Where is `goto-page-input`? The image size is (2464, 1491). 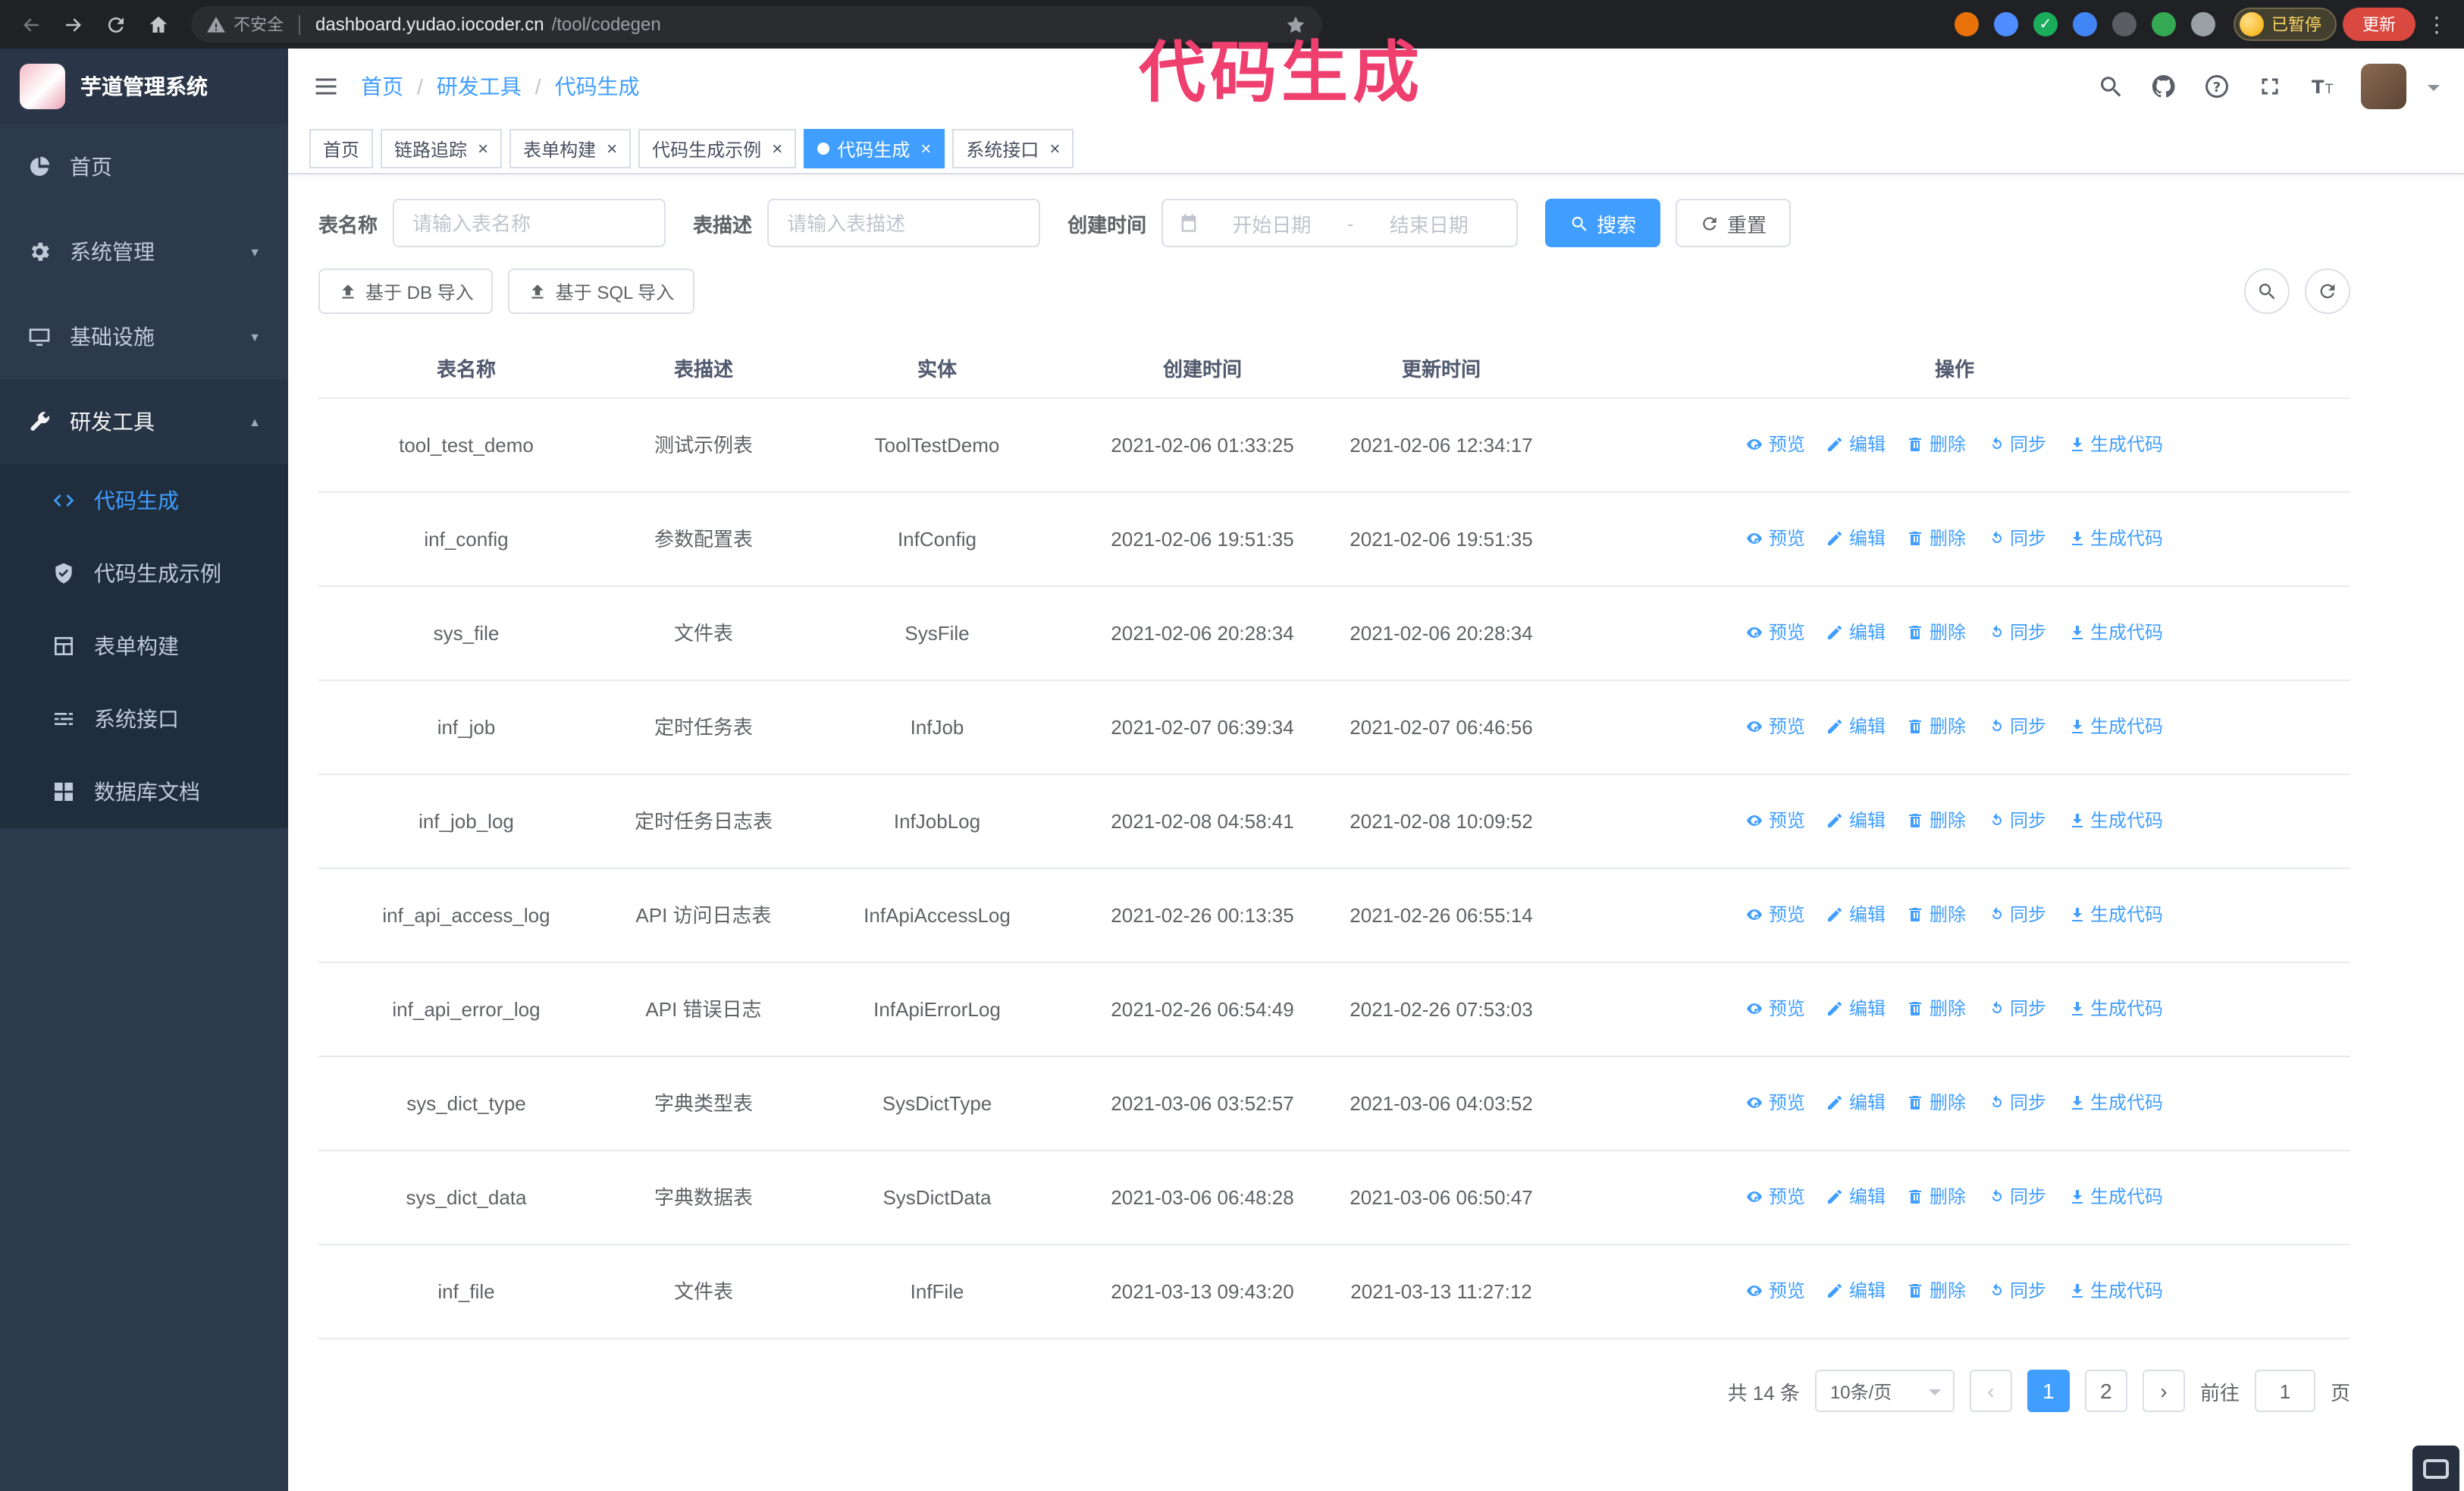
goto-page-input is located at coordinates (2284, 1391).